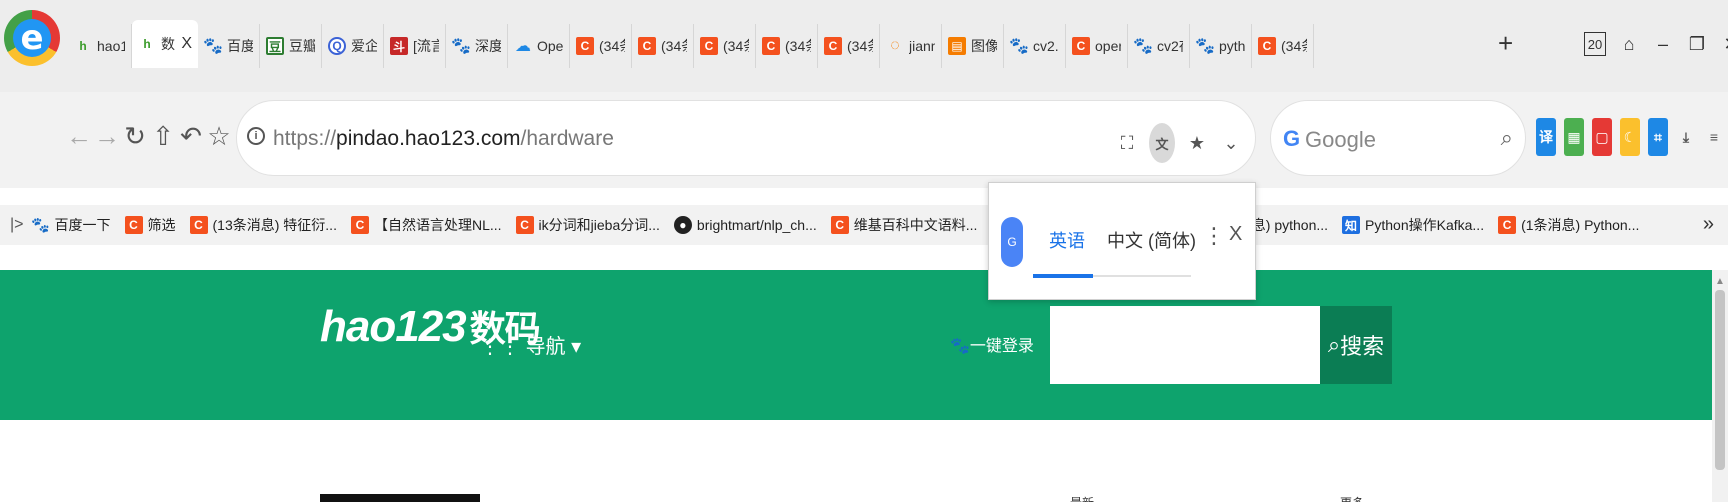 This screenshot has height=502, width=1728. Describe the element at coordinates (1362, 346) in the screenshot. I see `page-search-button-label: 搜索` at that location.